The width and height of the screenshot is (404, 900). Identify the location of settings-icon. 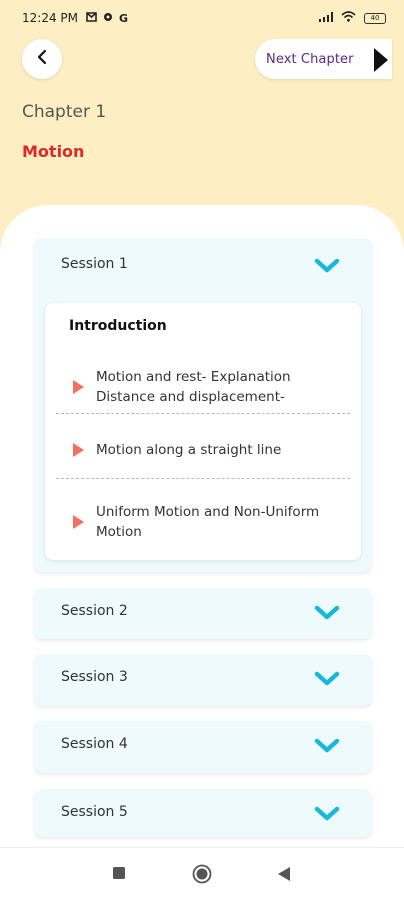
(108, 18).